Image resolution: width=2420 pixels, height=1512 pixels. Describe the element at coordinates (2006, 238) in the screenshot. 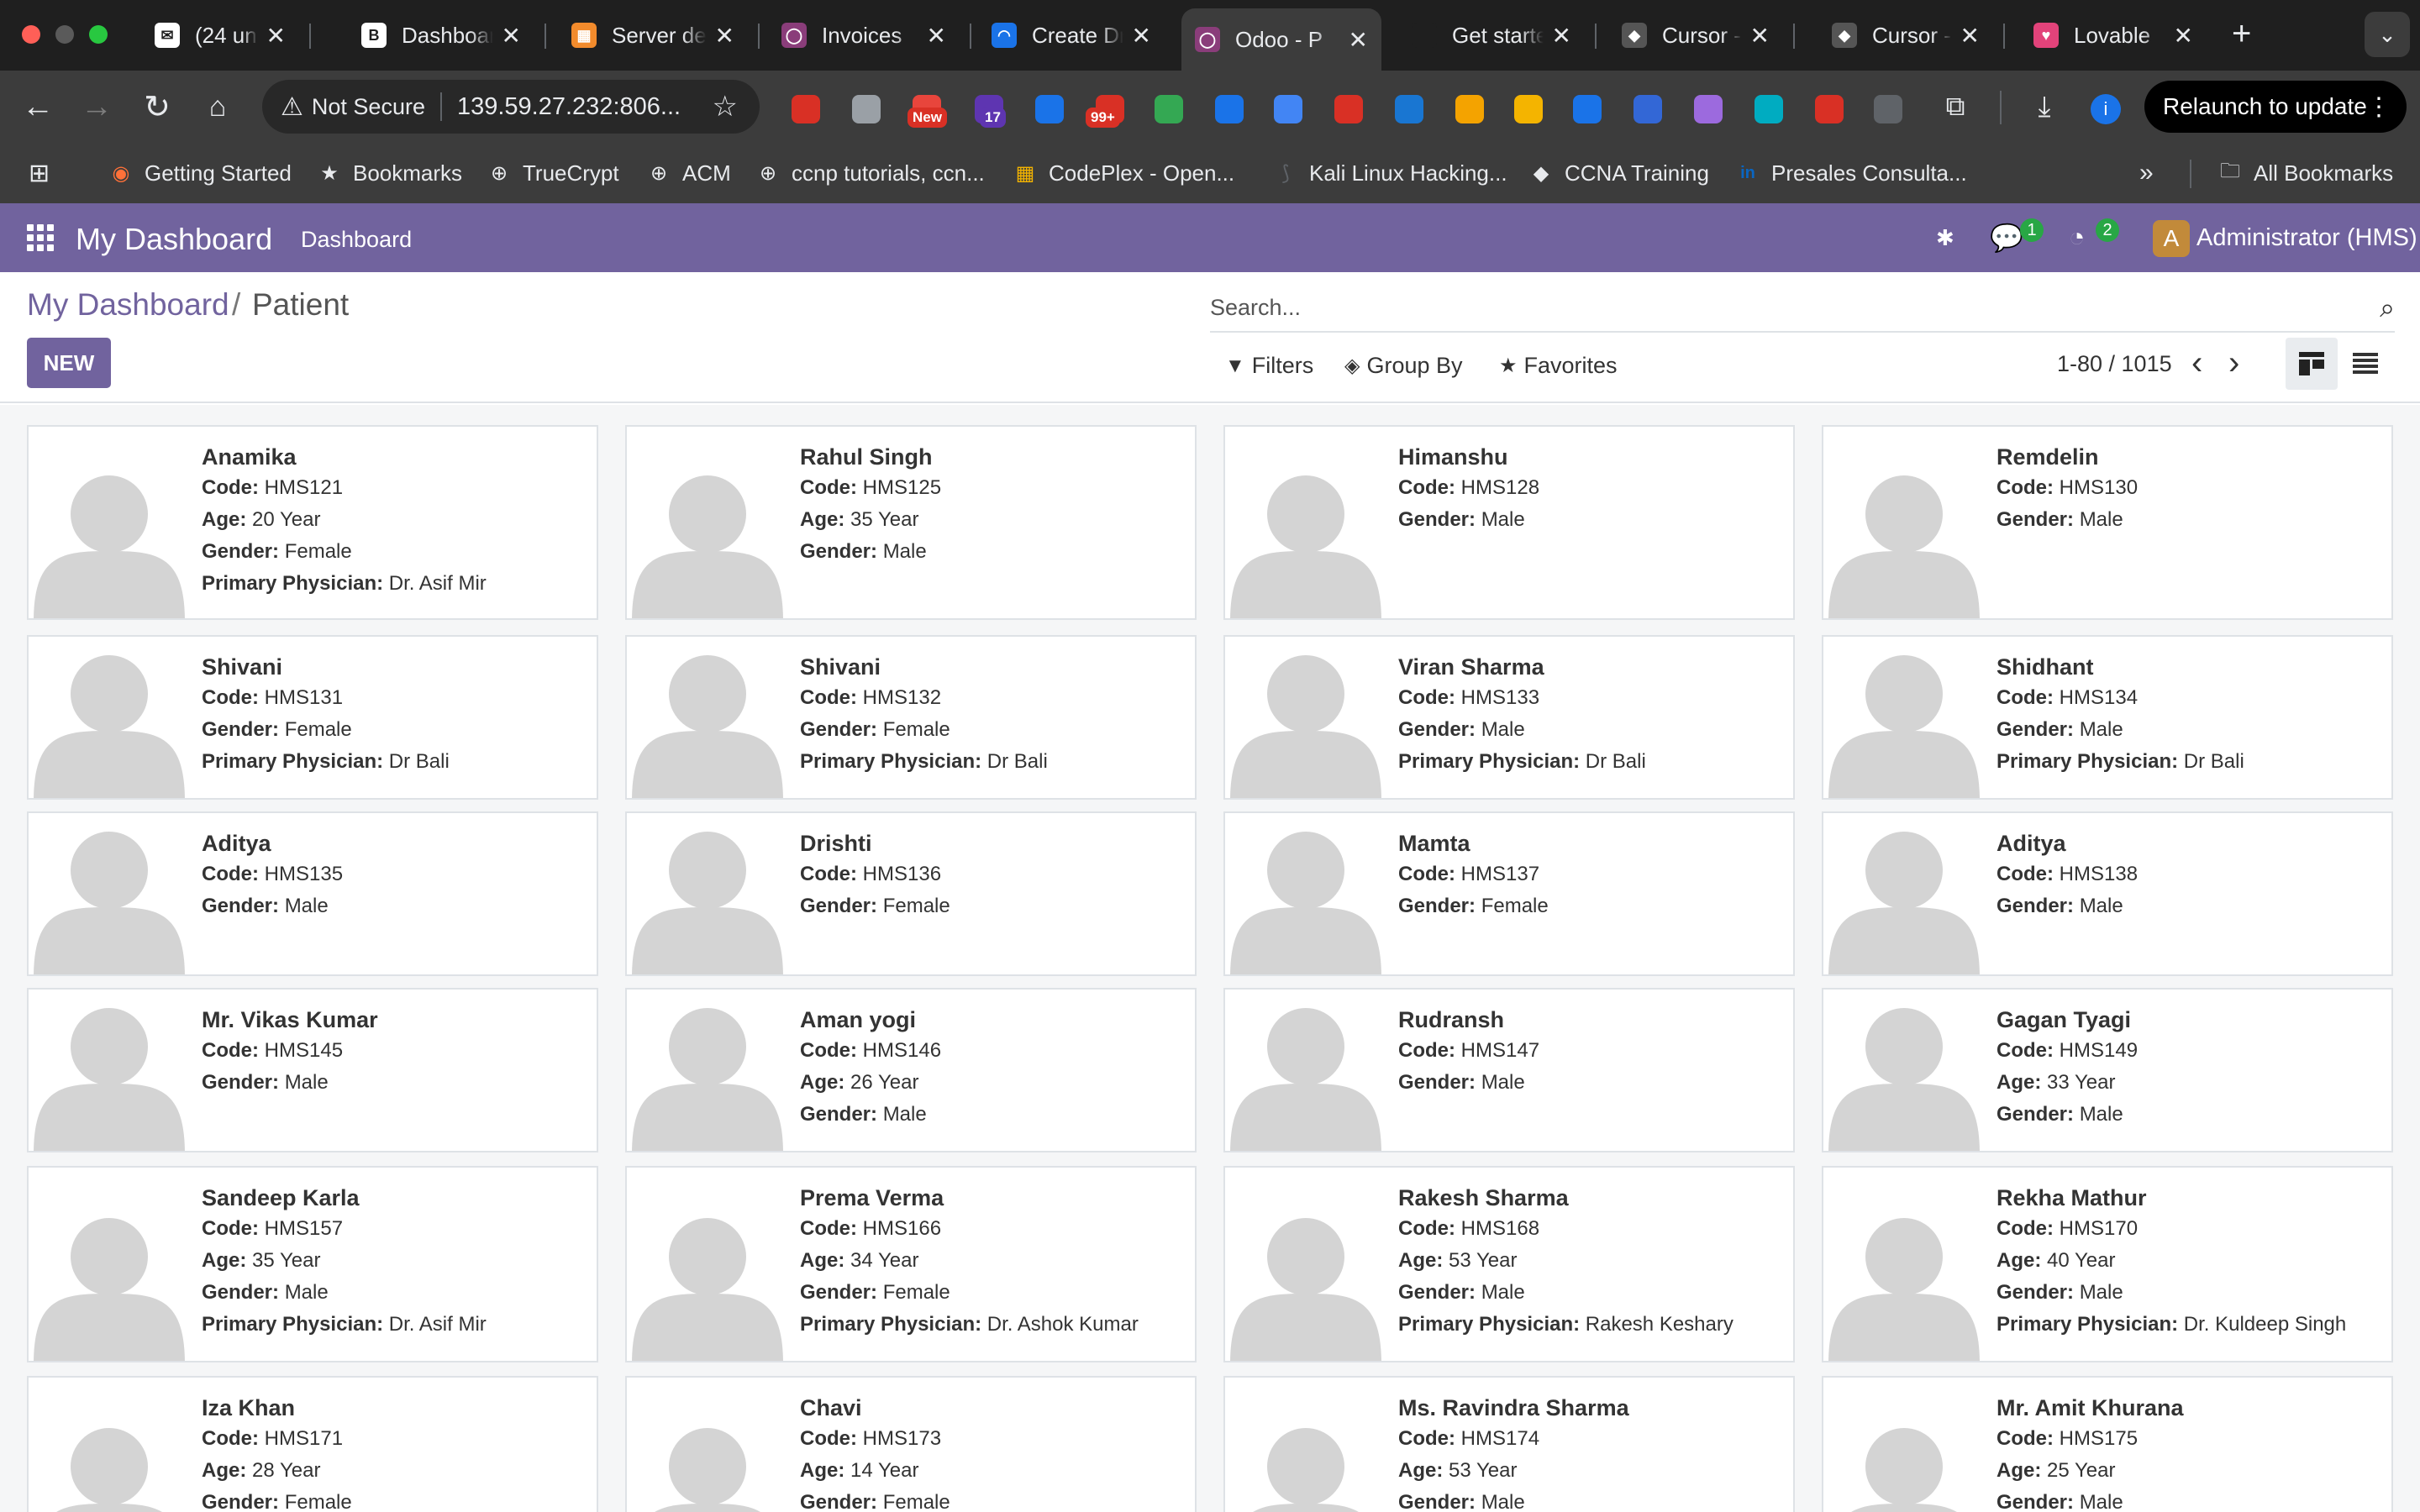

I see `messaging-chat-icon: 💬` at that location.